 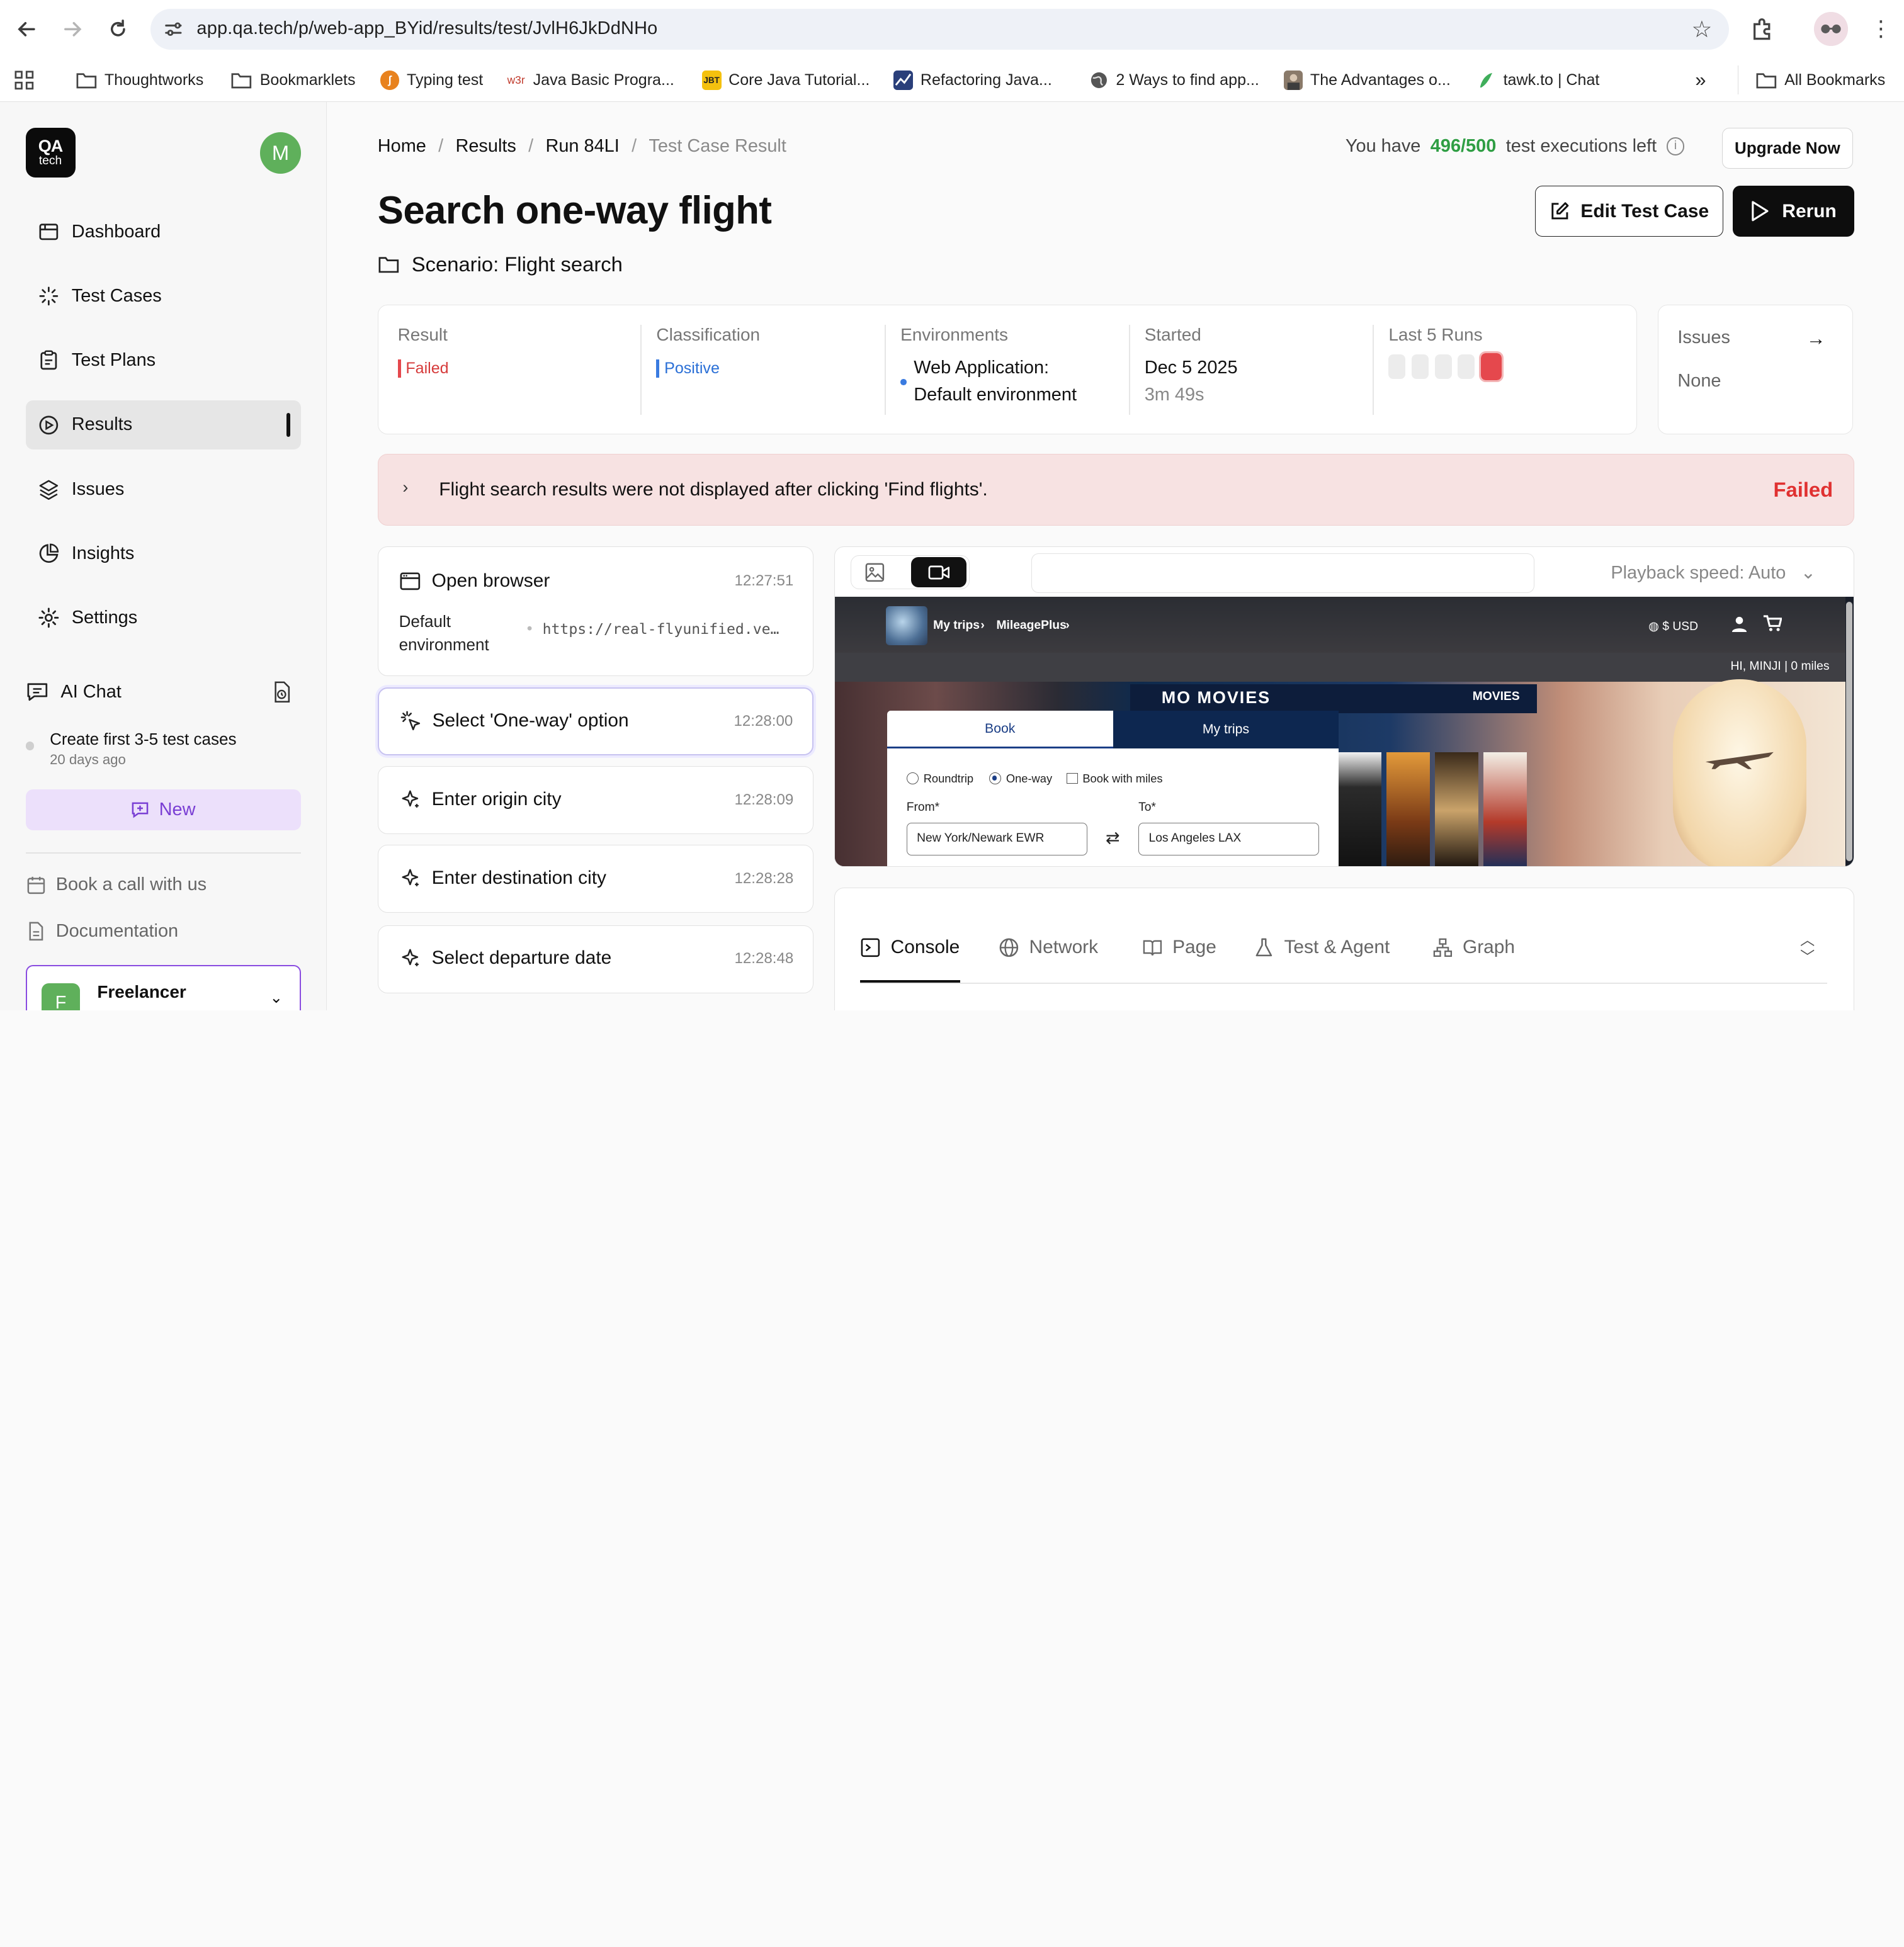 I want to click on bookmark-tawk: tawk.to | Chat, so click(x=1537, y=79).